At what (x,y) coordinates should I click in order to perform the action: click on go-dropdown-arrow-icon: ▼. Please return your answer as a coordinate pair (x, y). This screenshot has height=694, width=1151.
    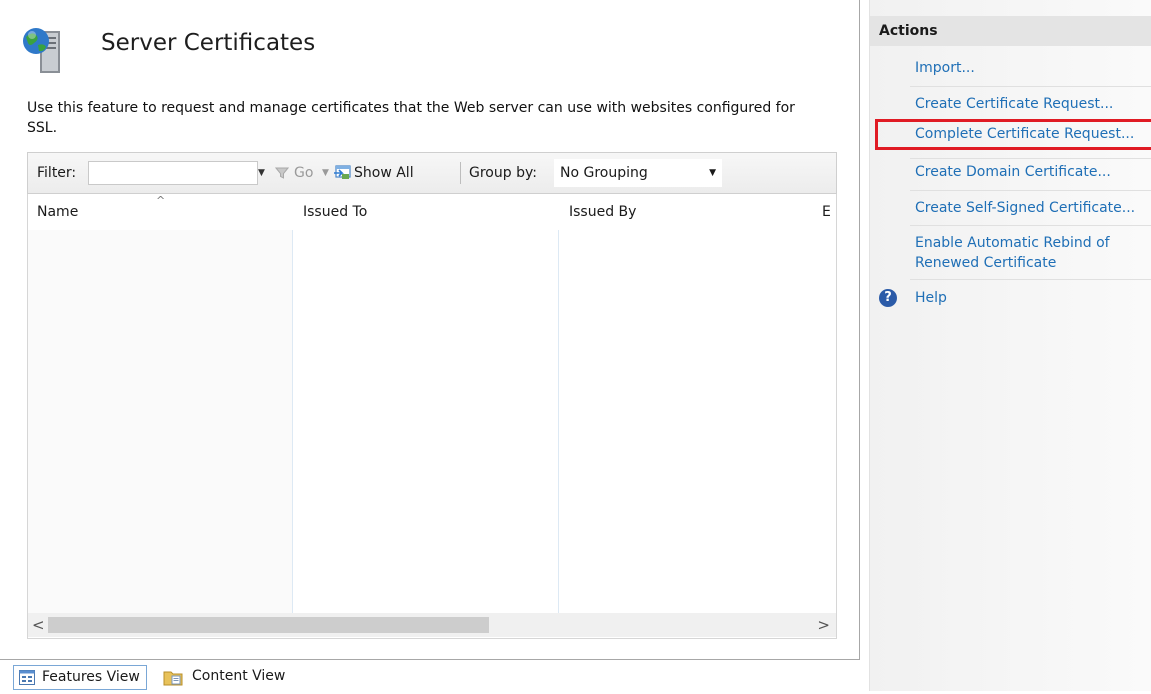
    Looking at the image, I should click on (325, 173).